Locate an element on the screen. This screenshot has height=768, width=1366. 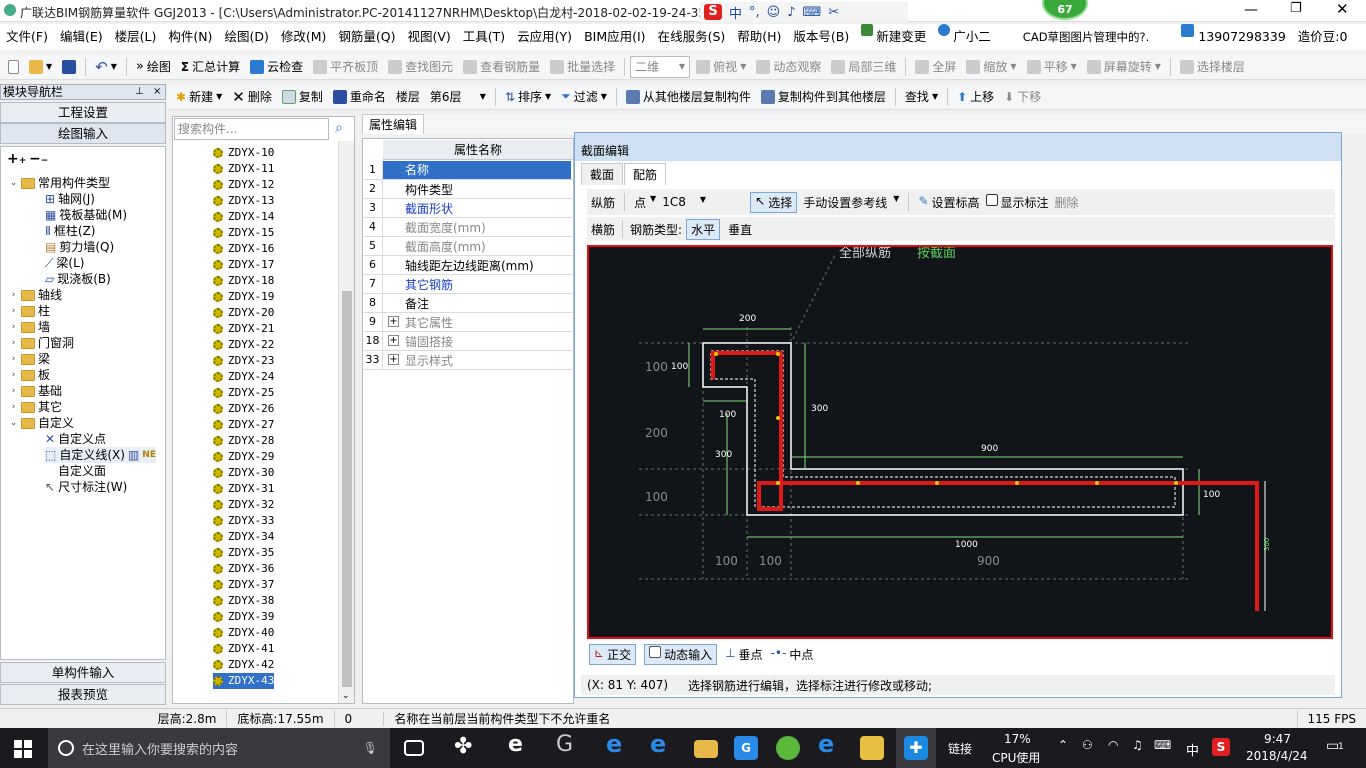
property-row: 6 轴线距左边线距离(mm) is located at coordinates (468, 265).